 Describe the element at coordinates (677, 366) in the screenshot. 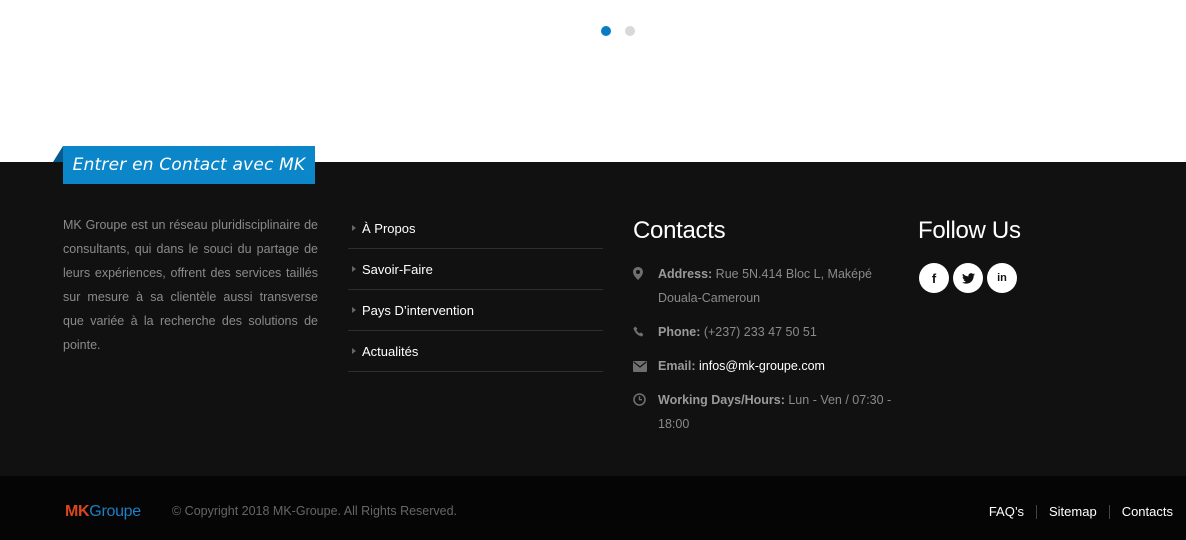

I see `email-label: Email:` at that location.